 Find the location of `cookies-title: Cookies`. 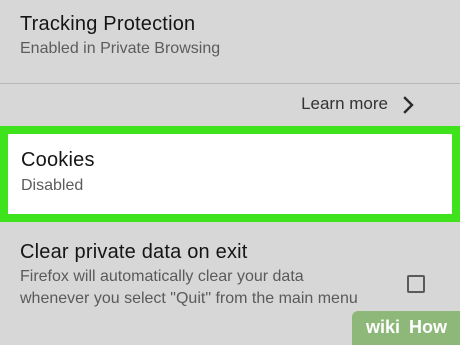

cookies-title: Cookies is located at coordinates (58, 160).